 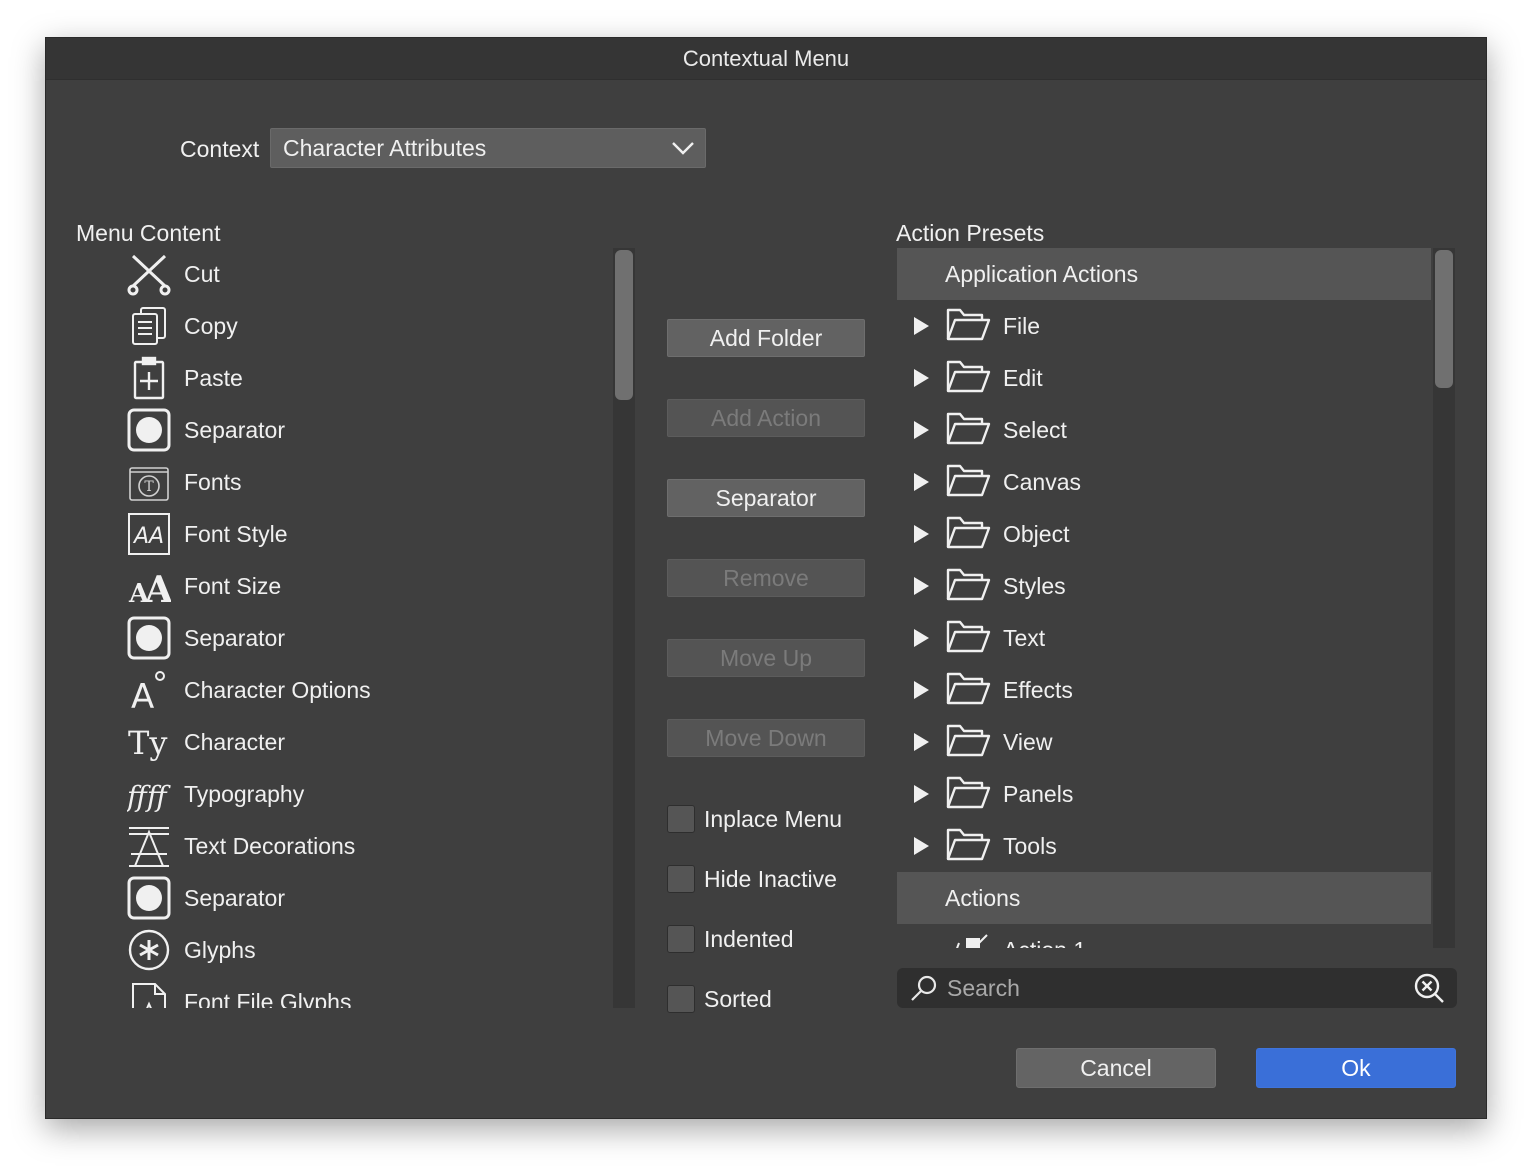 What do you see at coordinates (149, 690) in the screenshot?
I see `character-options-icon: A` at bounding box center [149, 690].